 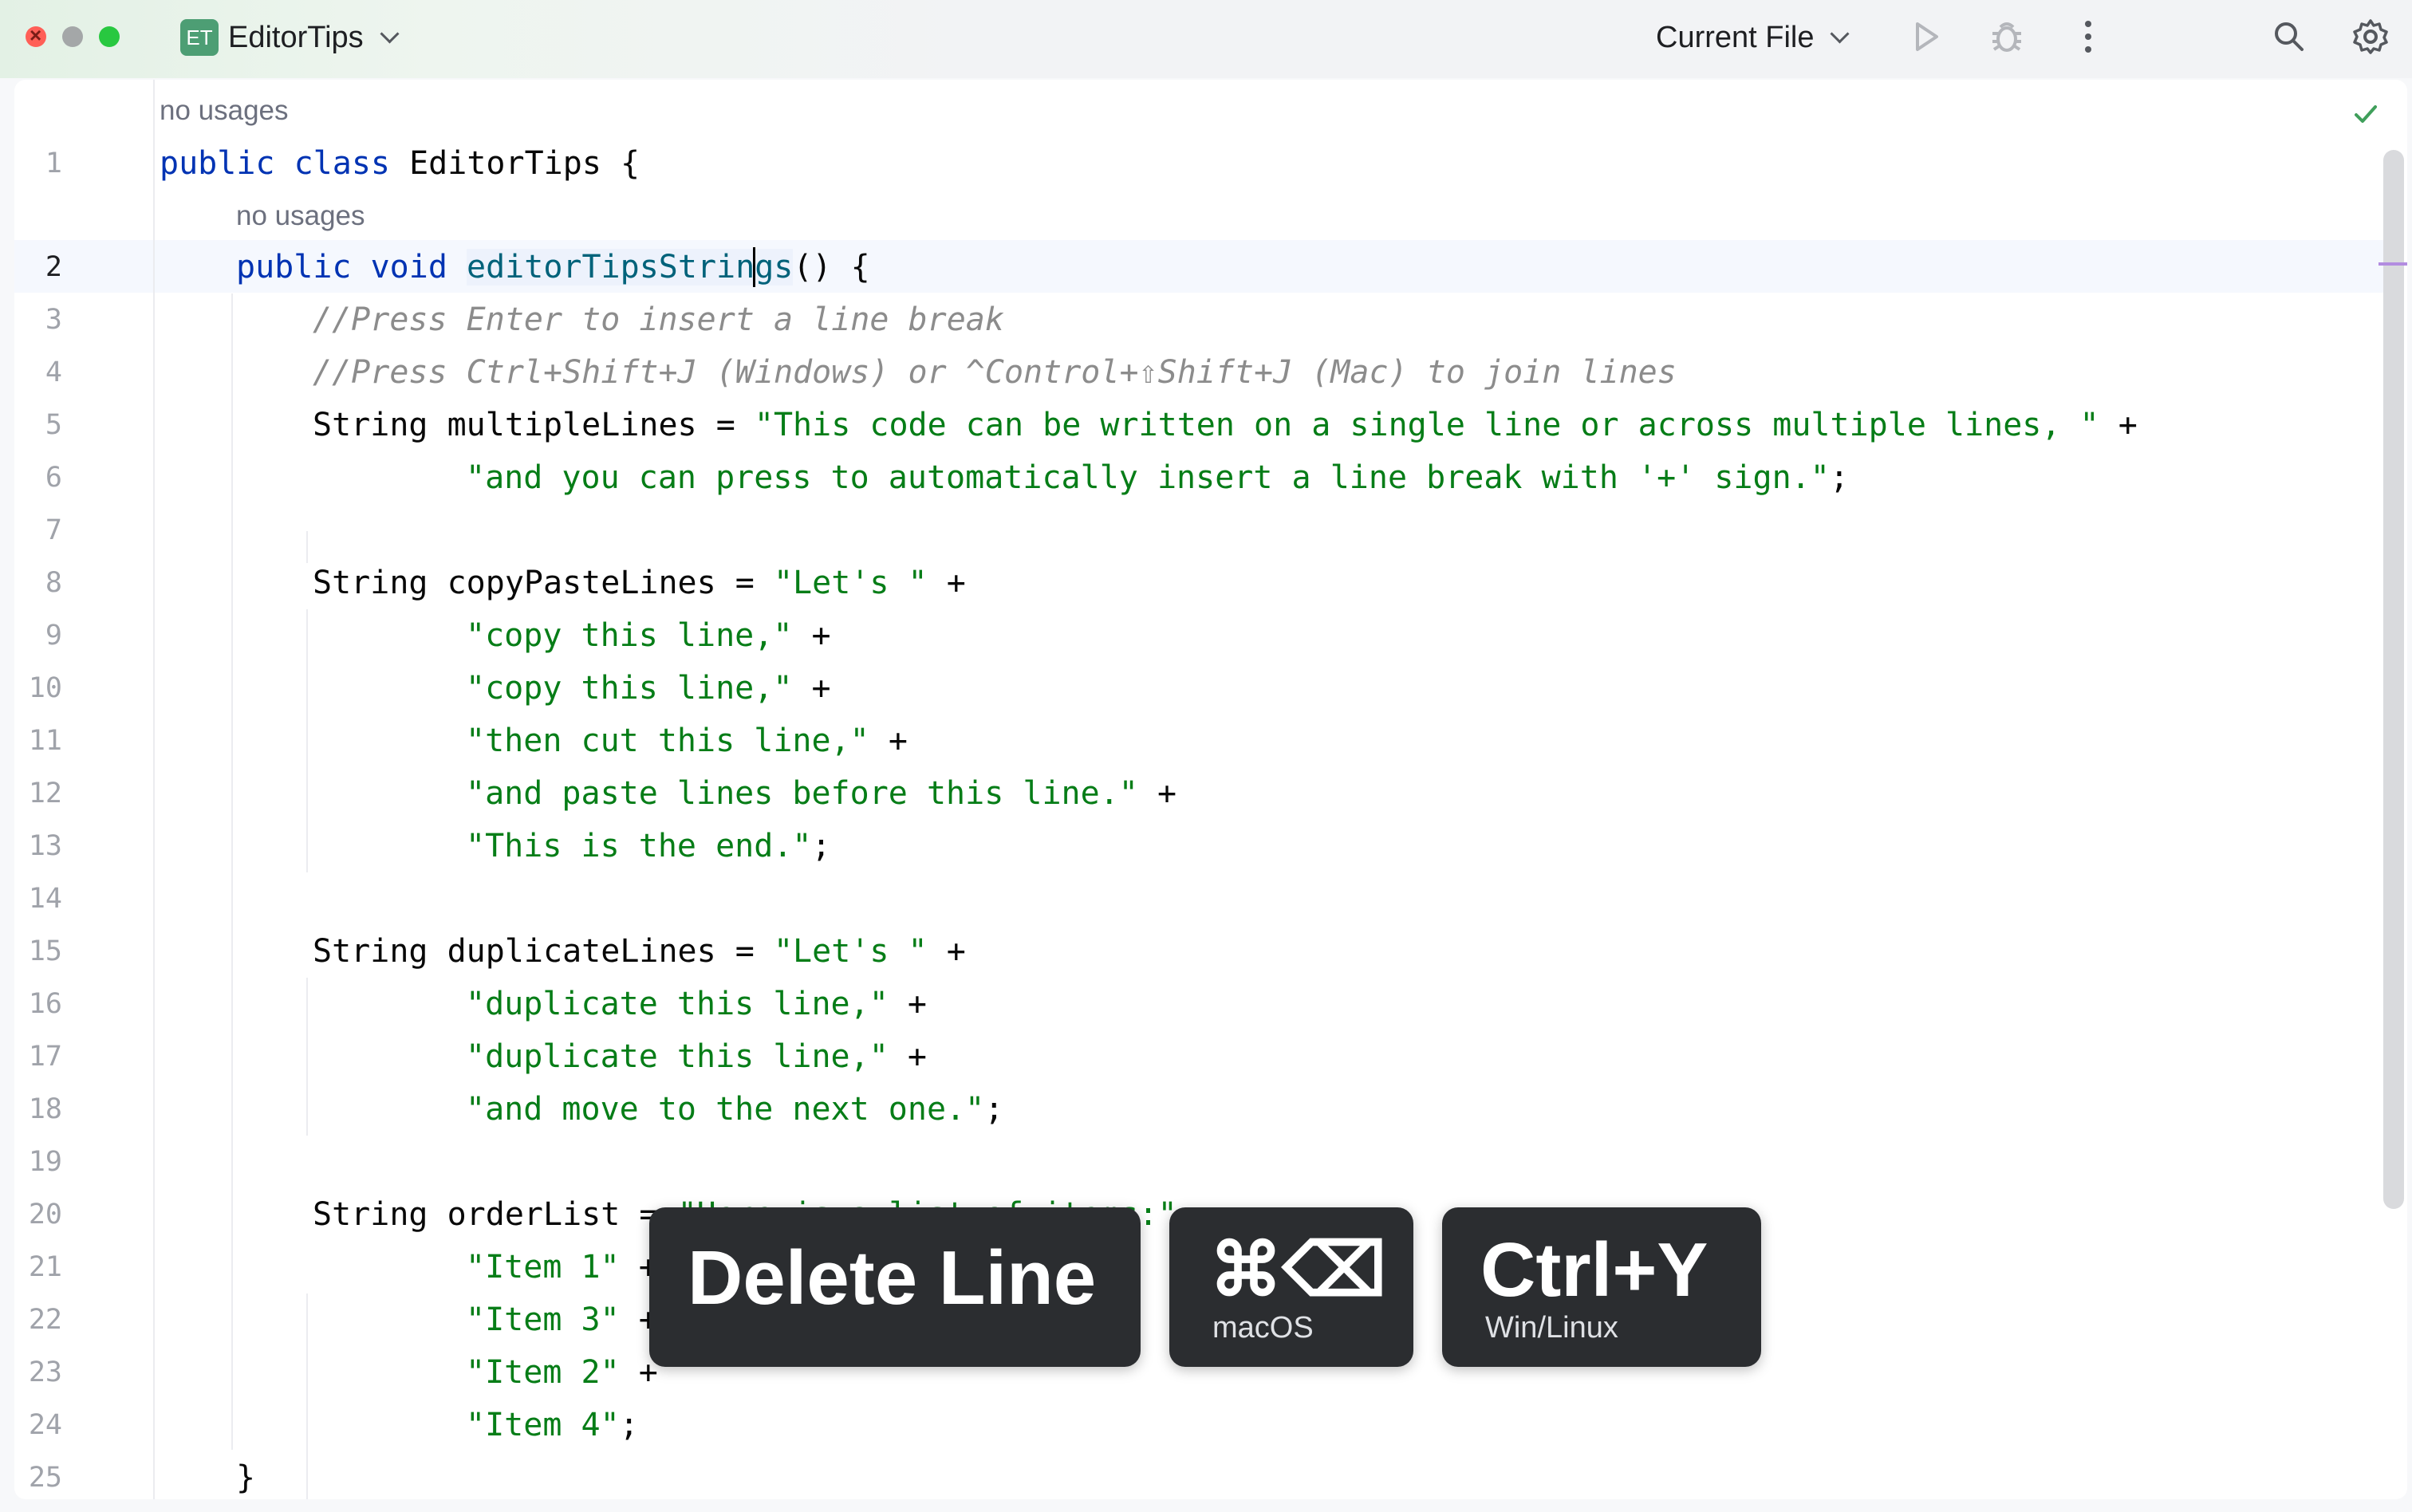 I want to click on more-icon, so click(x=2088, y=37).